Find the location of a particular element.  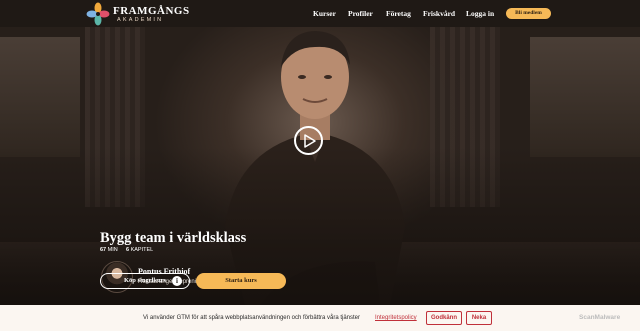

info-icon: i is located at coordinates (177, 281).